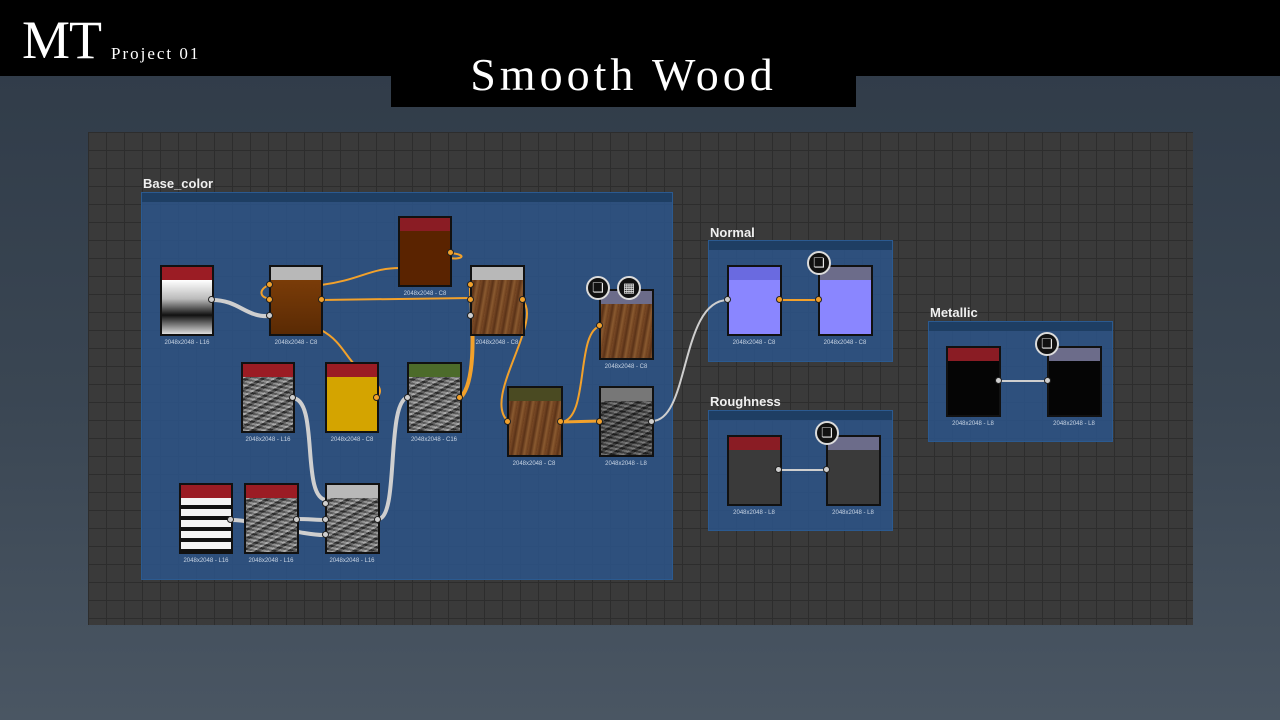 The width and height of the screenshot is (1280, 720). Describe the element at coordinates (535, 421) in the screenshot. I see `node-wood-dark` at that location.